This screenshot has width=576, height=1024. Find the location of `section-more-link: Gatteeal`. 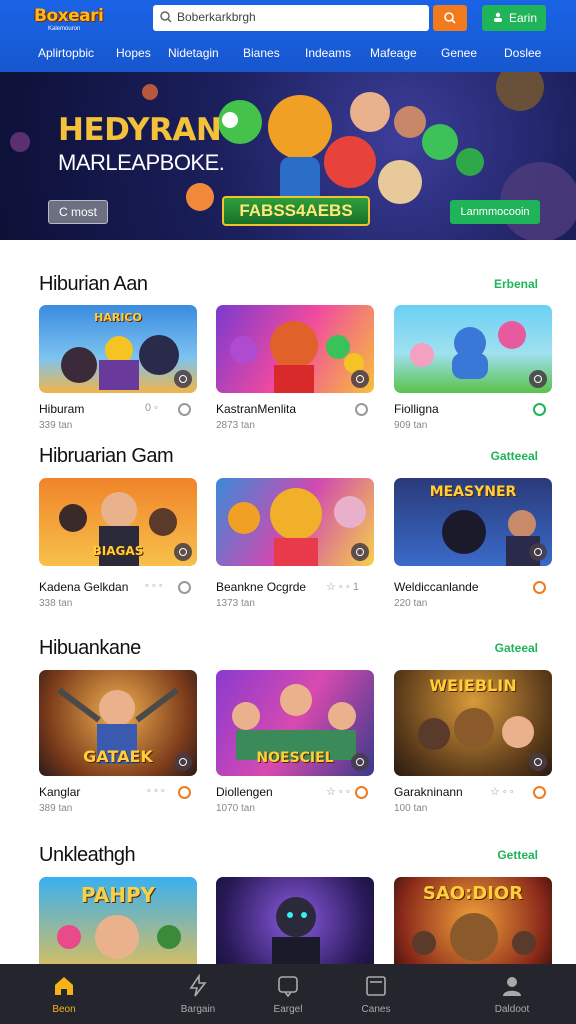

section-more-link: Gatteeal is located at coordinates (514, 456).